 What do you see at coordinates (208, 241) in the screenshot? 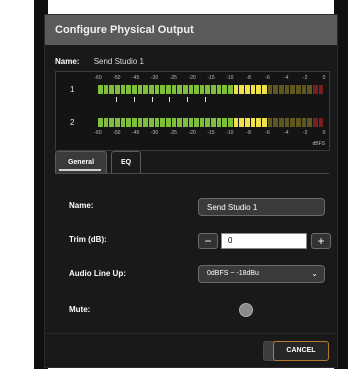
I see `trim-decrement-button: −` at bounding box center [208, 241].